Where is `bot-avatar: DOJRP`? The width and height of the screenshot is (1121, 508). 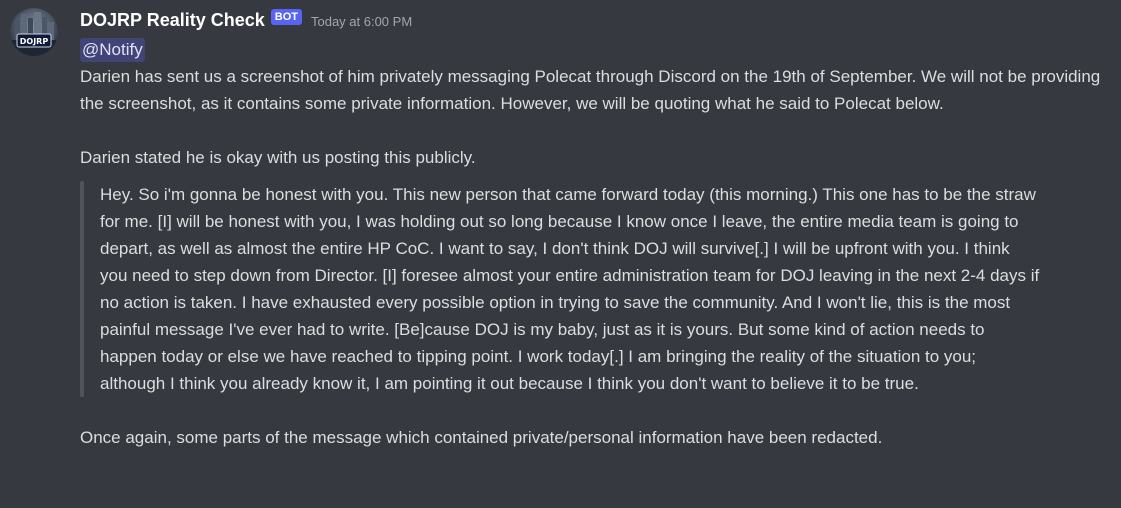 bot-avatar: DOJRP is located at coordinates (34, 32).